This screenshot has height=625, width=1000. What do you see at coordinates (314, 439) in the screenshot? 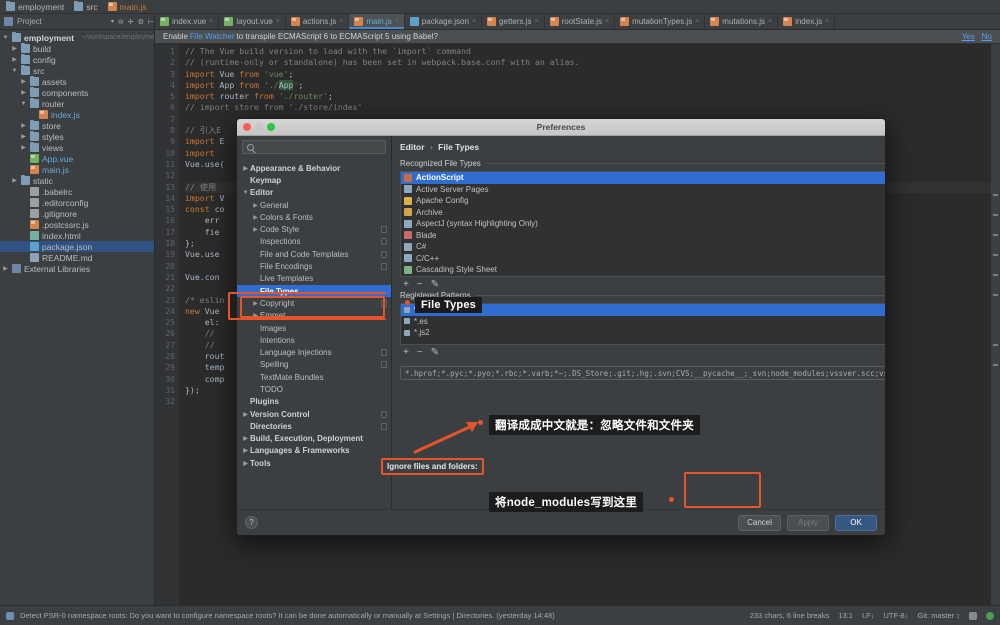
I see `prefs-nav-build--execution--deployment: ▶ Build, Execution, Deployment` at bounding box center [314, 439].